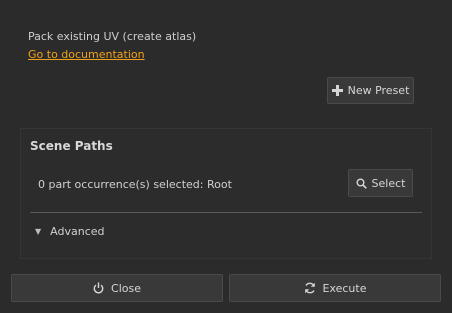  I want to click on power-icon, so click(98, 288).